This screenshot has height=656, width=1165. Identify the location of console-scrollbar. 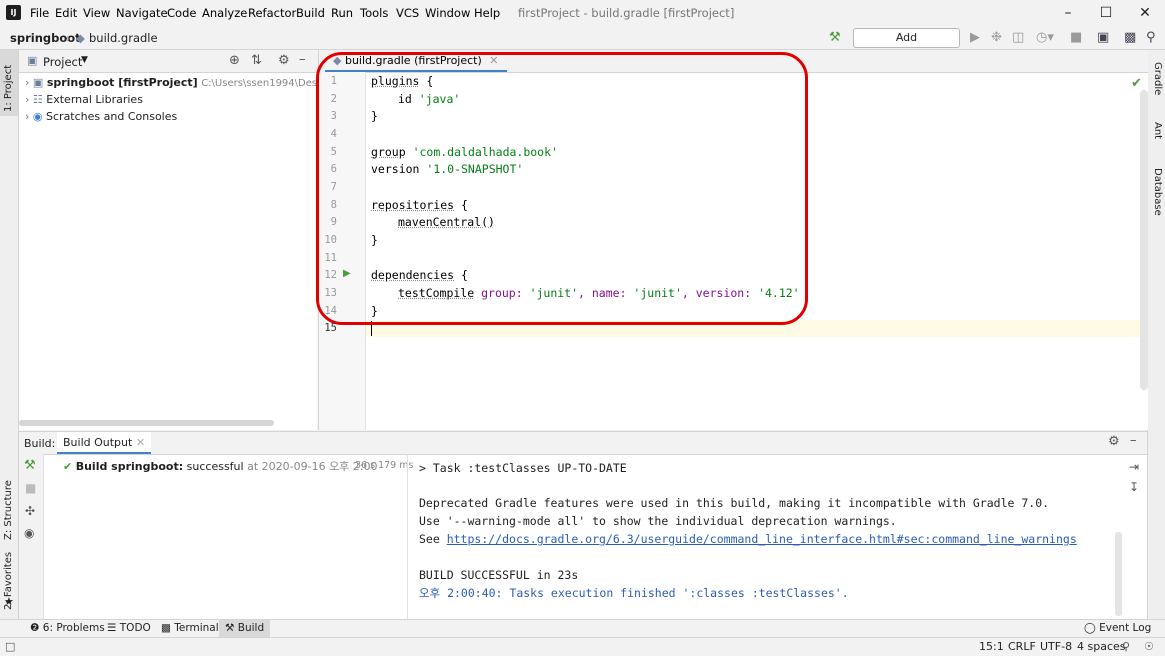
(1118, 574).